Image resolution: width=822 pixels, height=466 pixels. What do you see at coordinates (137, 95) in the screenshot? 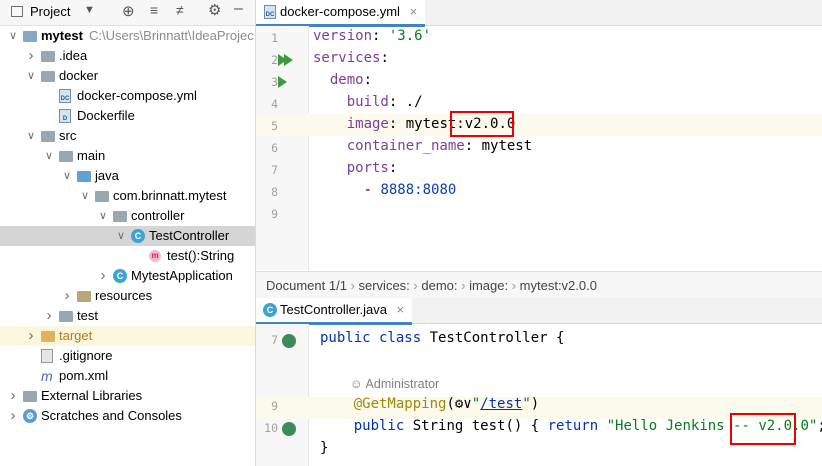
I see `tree-item-label: docker-compose.yml` at bounding box center [137, 95].